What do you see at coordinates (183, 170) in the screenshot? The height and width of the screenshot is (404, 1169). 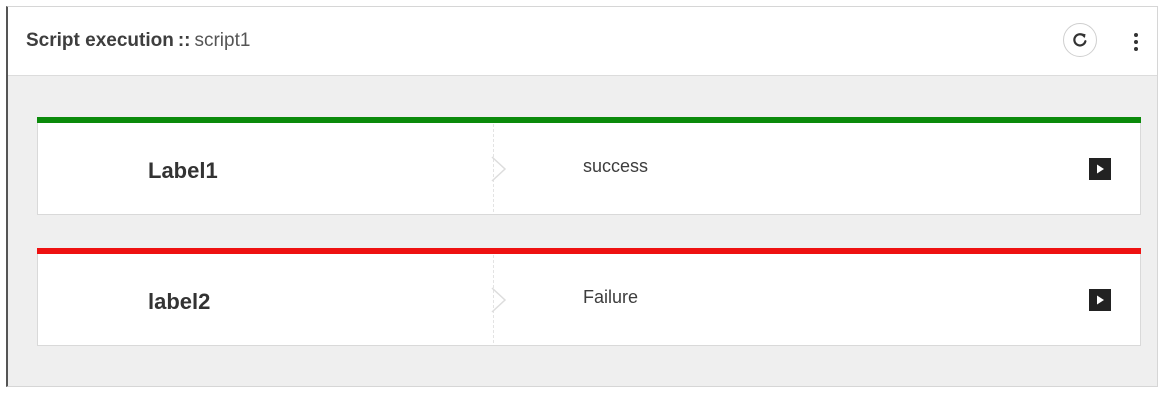 I see `execution-label: Label1` at bounding box center [183, 170].